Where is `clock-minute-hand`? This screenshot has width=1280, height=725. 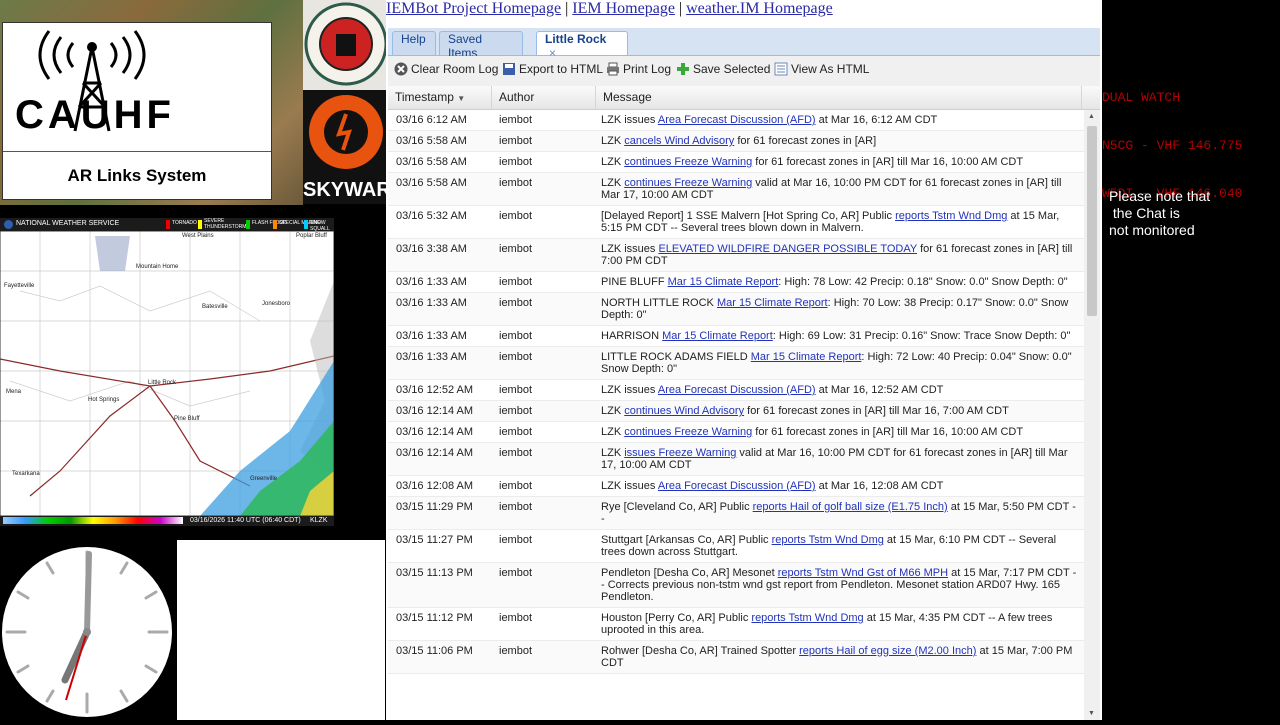
clock-minute-hand is located at coordinates (88, 593).